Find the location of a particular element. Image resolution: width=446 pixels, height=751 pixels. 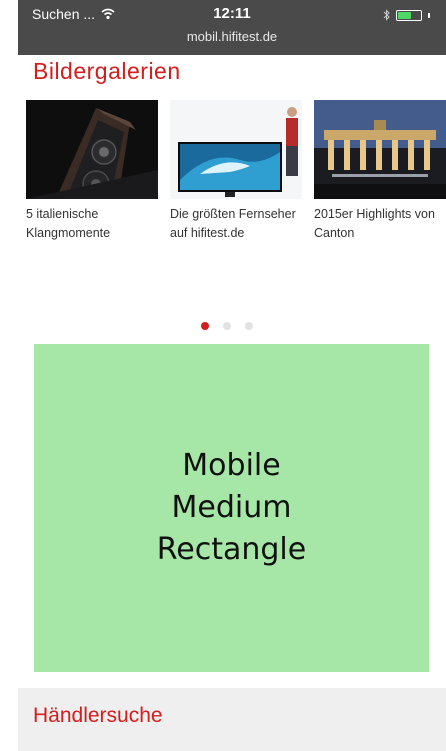

ad-label-line: Mobile is located at coordinates (231, 465).